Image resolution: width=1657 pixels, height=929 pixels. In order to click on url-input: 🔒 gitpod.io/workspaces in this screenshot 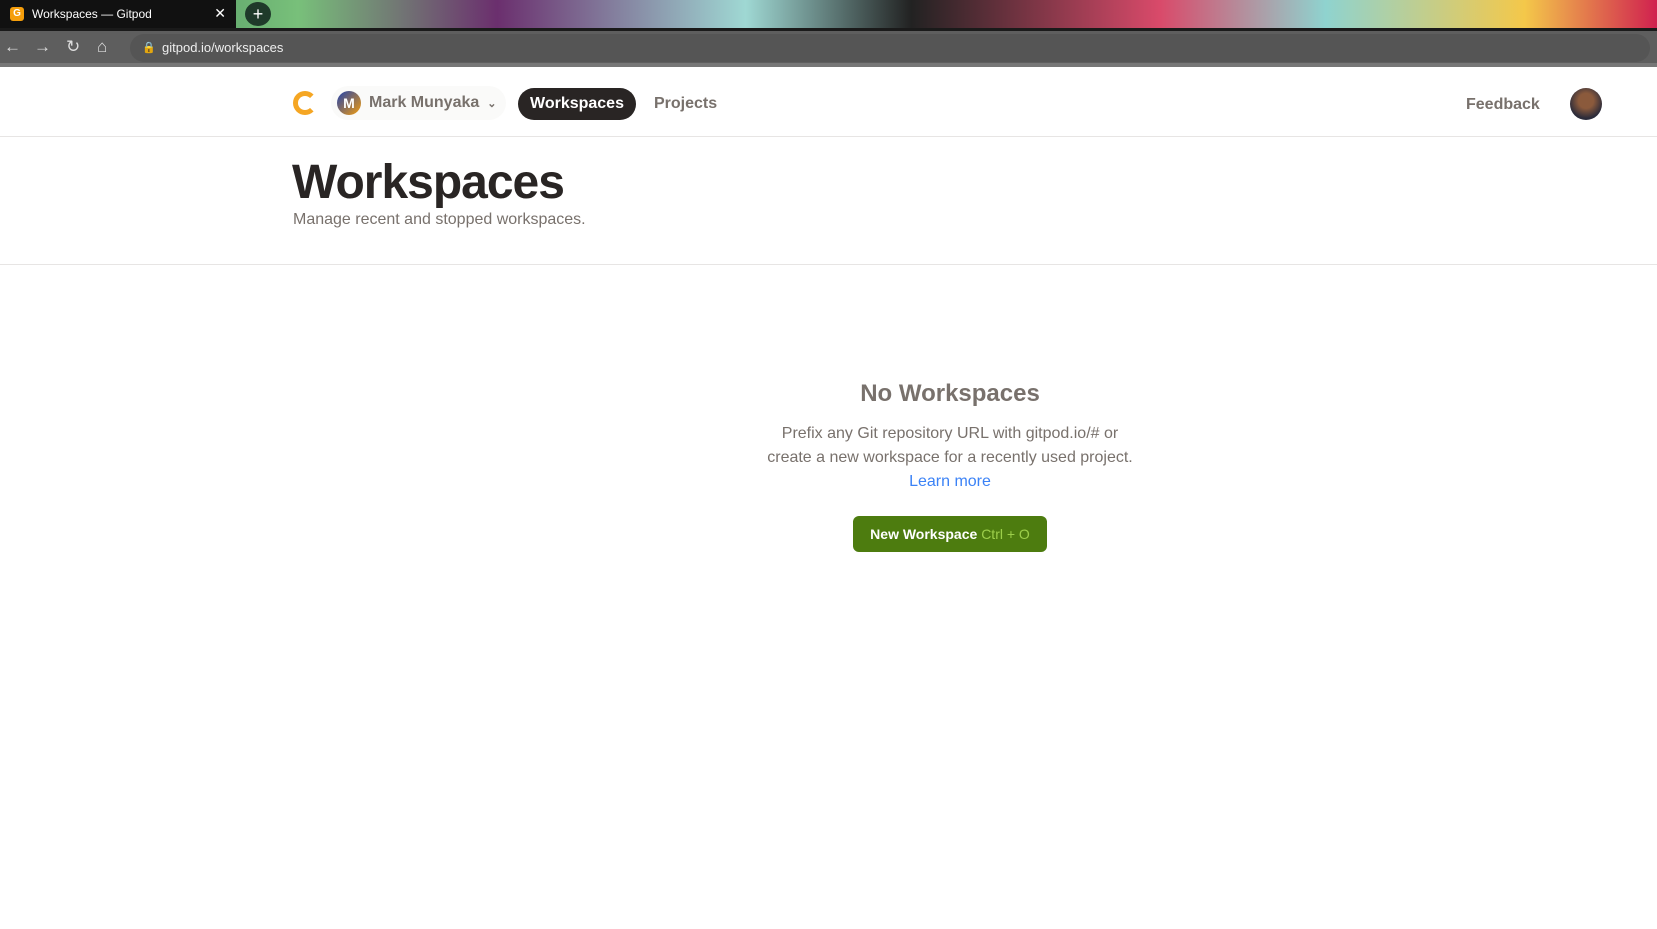, I will do `click(890, 48)`.